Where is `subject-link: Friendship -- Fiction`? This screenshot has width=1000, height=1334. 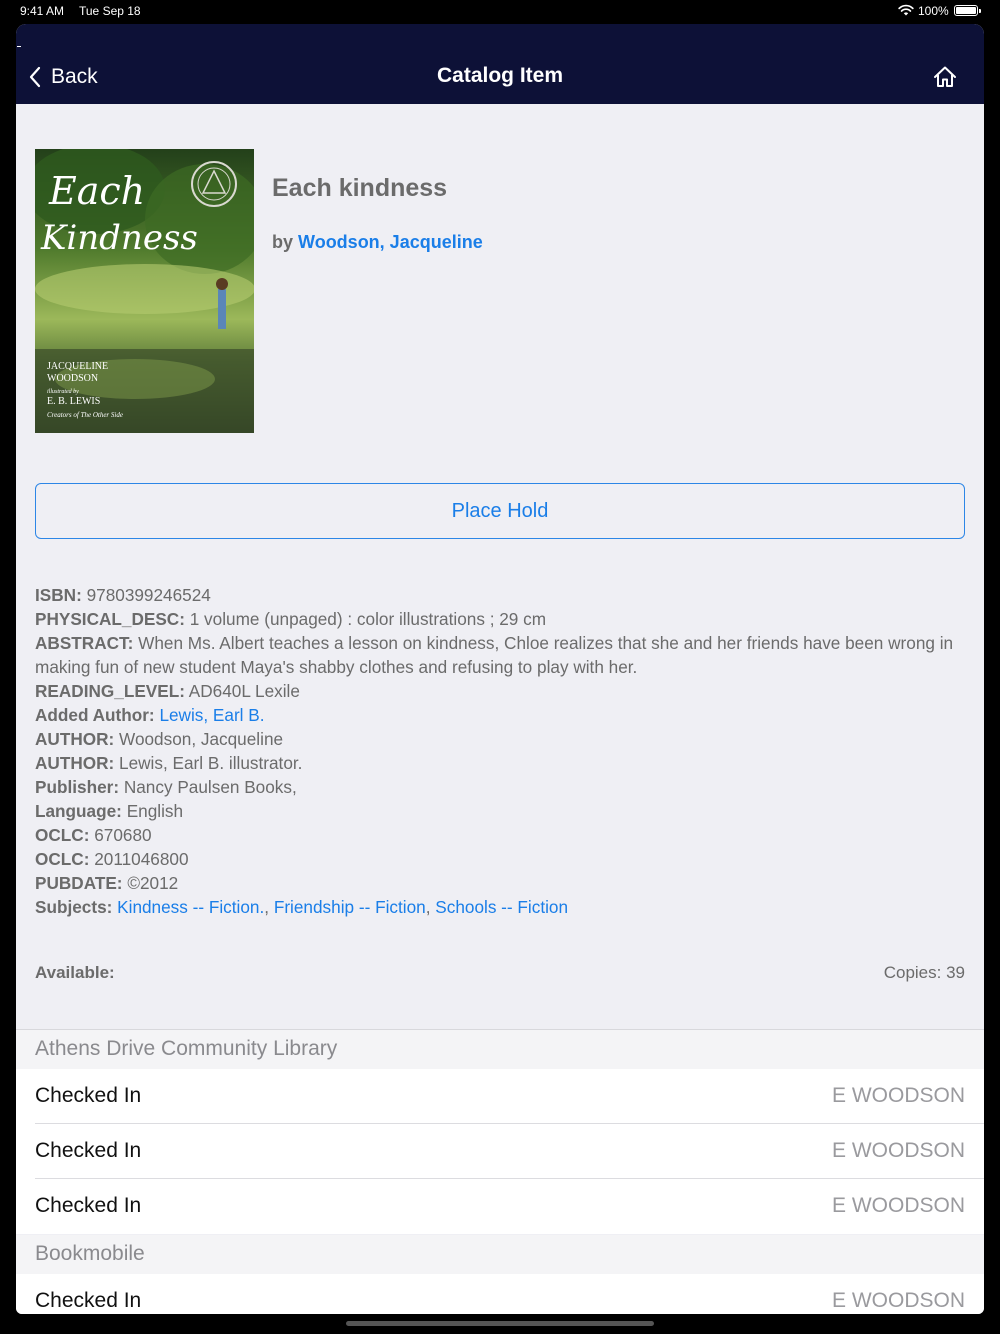 subject-link: Friendship -- Fiction is located at coordinates (350, 907).